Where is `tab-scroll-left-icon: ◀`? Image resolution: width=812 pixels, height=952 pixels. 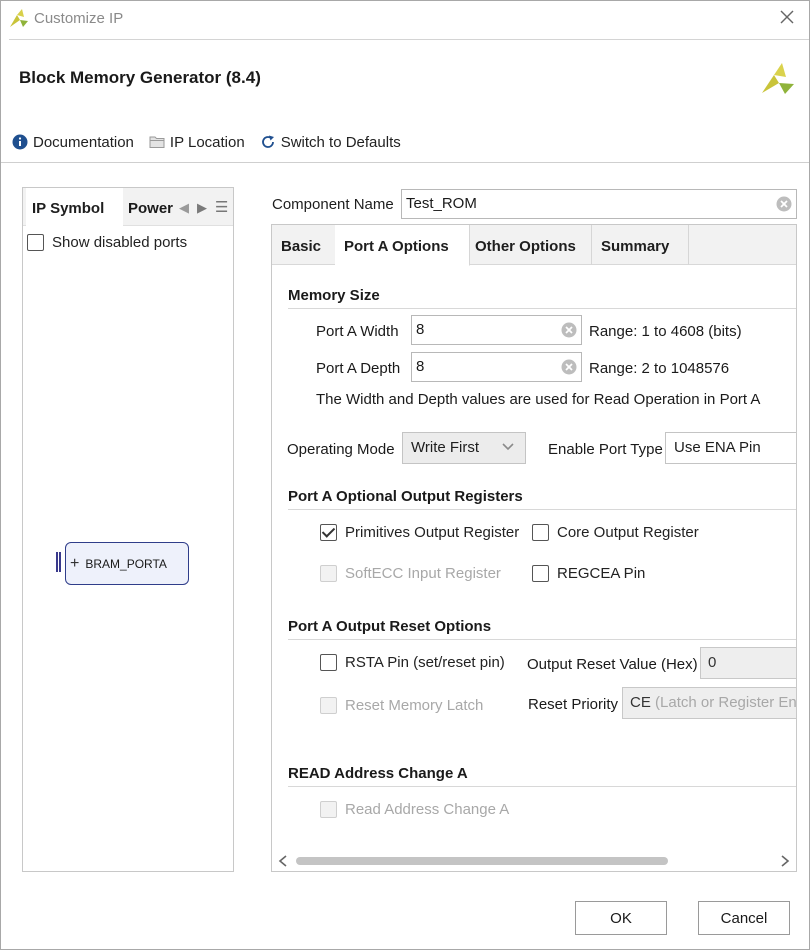
tab-scroll-left-icon: ◀ is located at coordinates (184, 208).